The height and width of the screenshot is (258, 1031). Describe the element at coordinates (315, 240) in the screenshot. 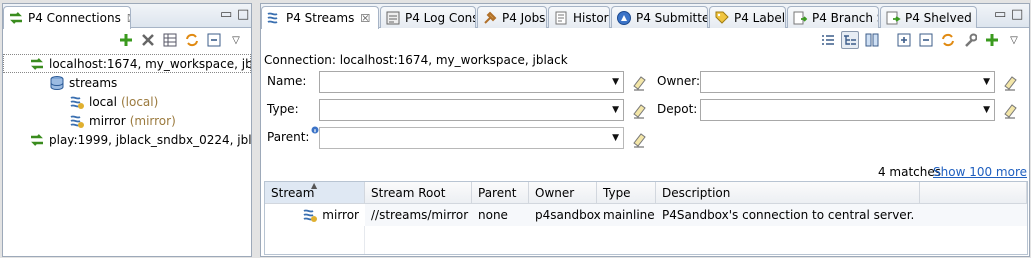

I see `stream-column-area` at that location.